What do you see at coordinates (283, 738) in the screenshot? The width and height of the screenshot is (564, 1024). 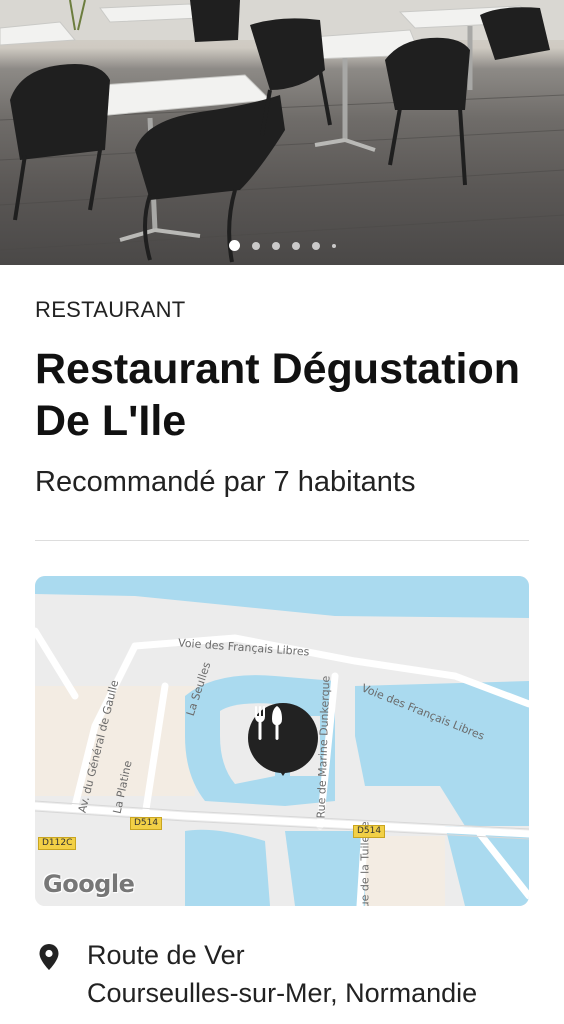 I see `map-pin` at bounding box center [283, 738].